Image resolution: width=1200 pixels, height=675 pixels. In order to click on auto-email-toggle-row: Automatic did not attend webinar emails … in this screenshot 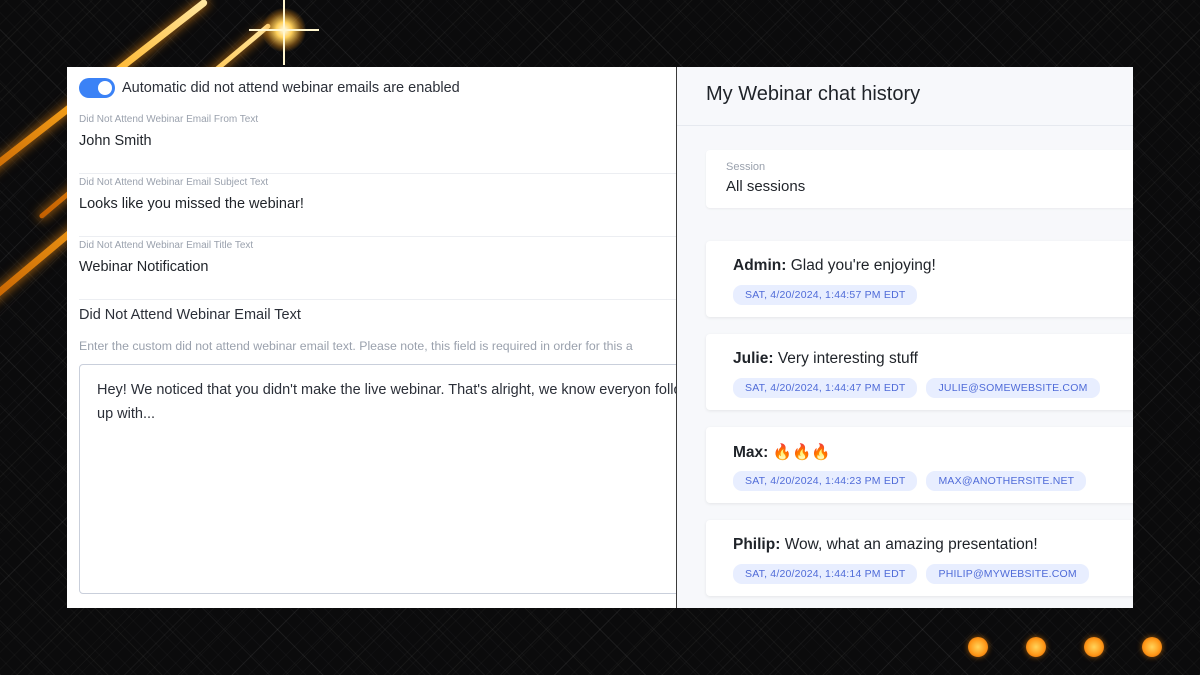, I will do `click(269, 88)`.